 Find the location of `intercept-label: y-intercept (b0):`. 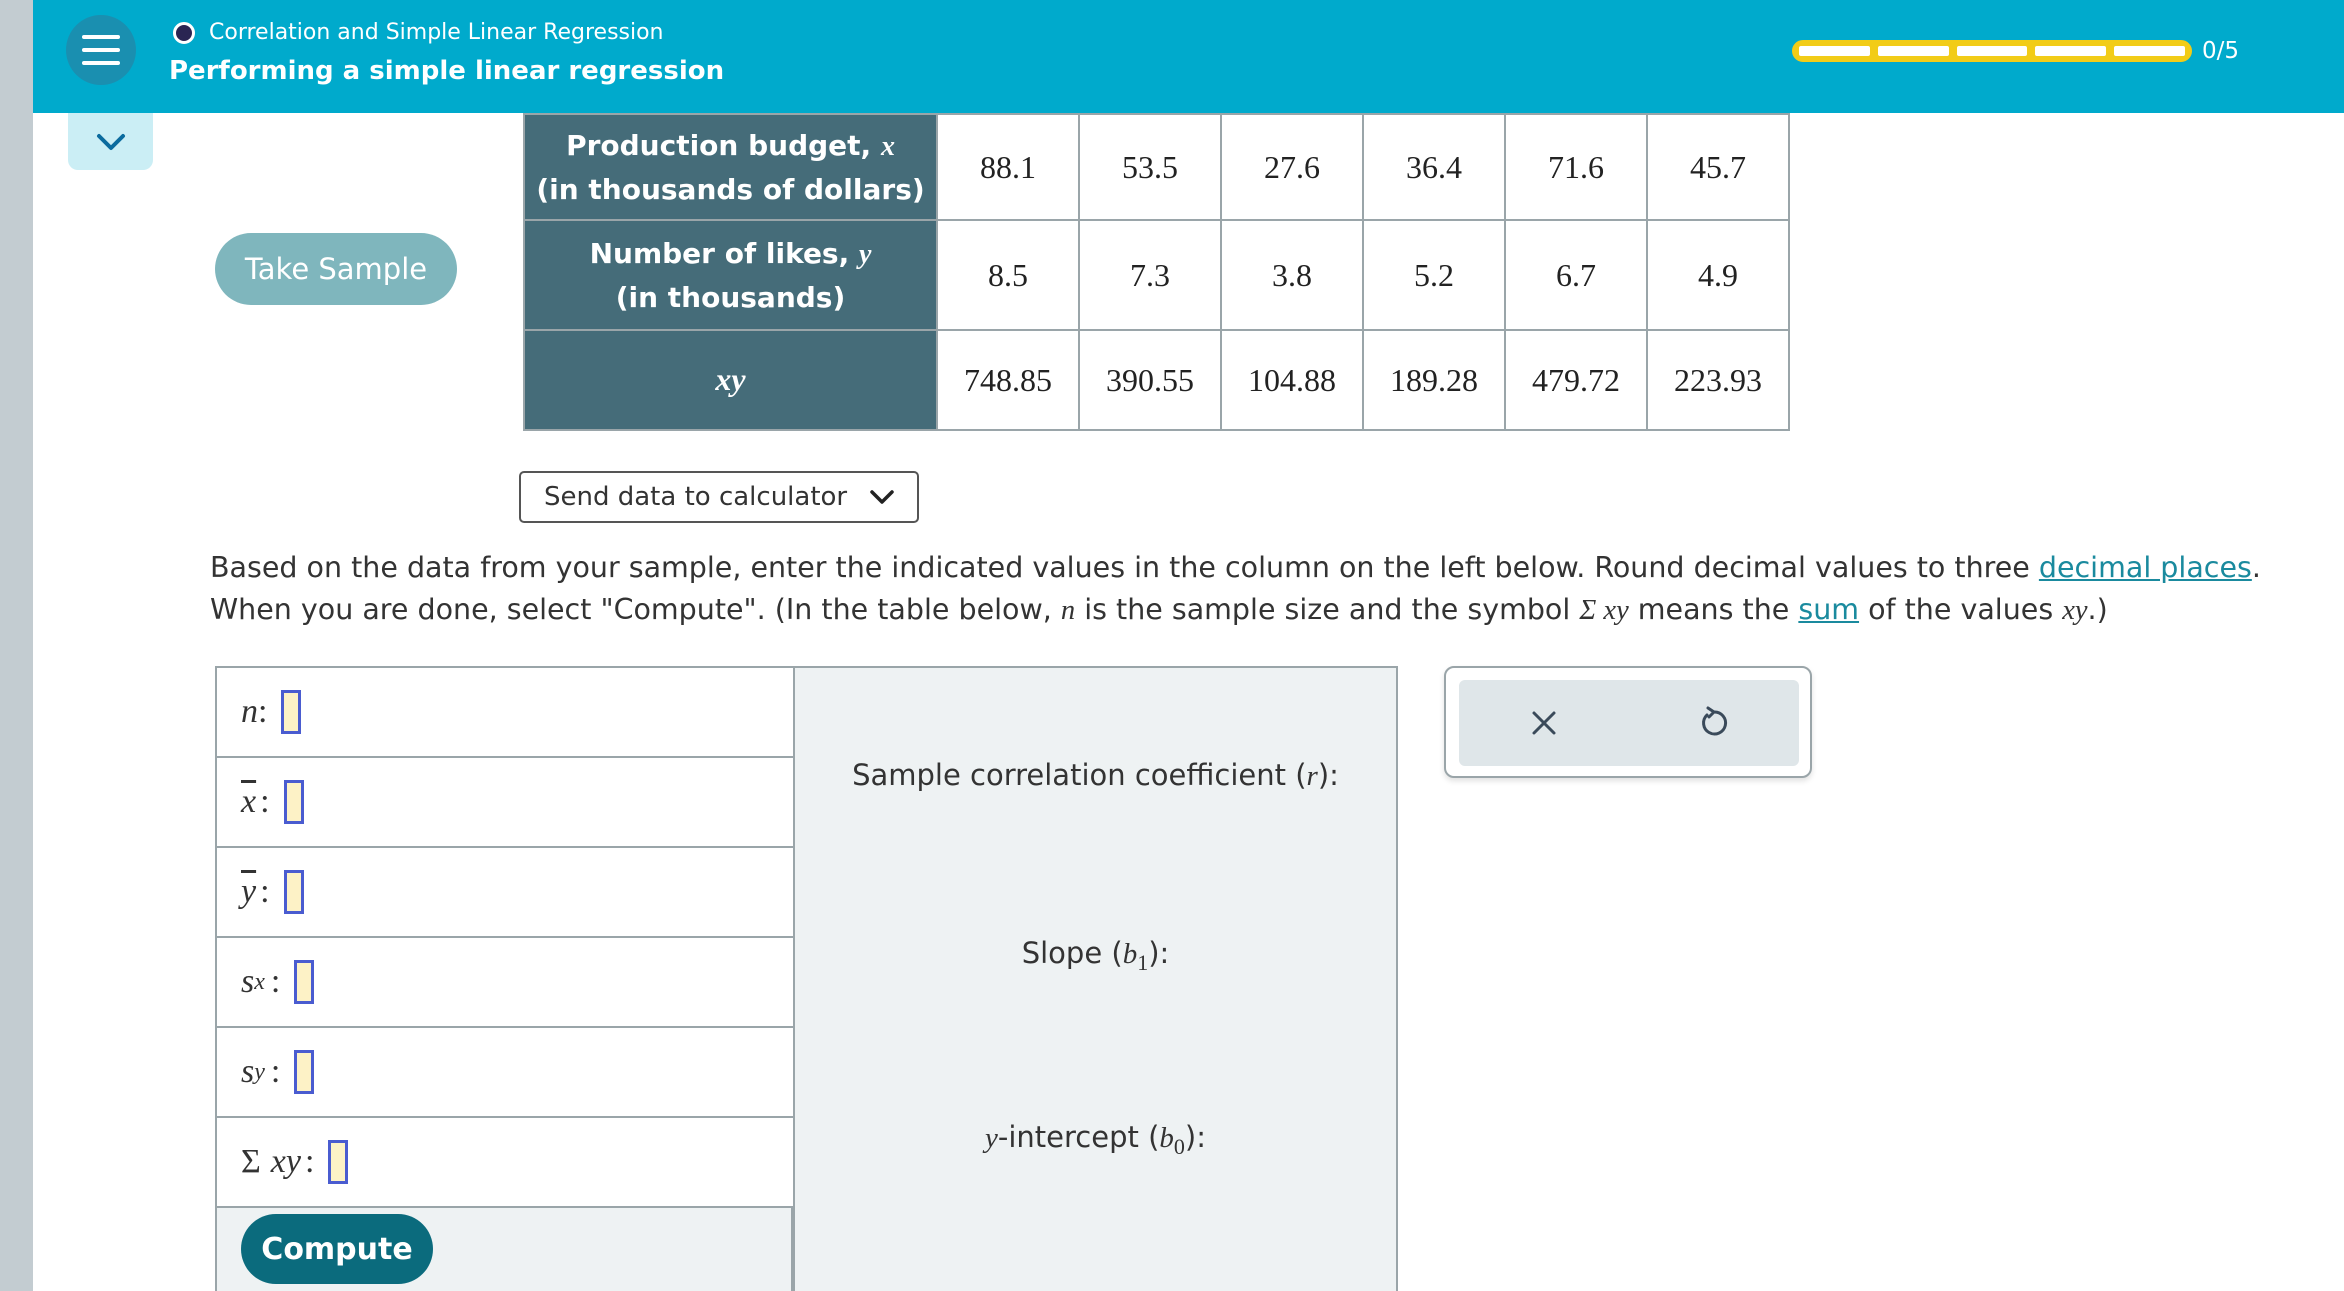

intercept-label: y-intercept (b0): is located at coordinates (1095, 1140).